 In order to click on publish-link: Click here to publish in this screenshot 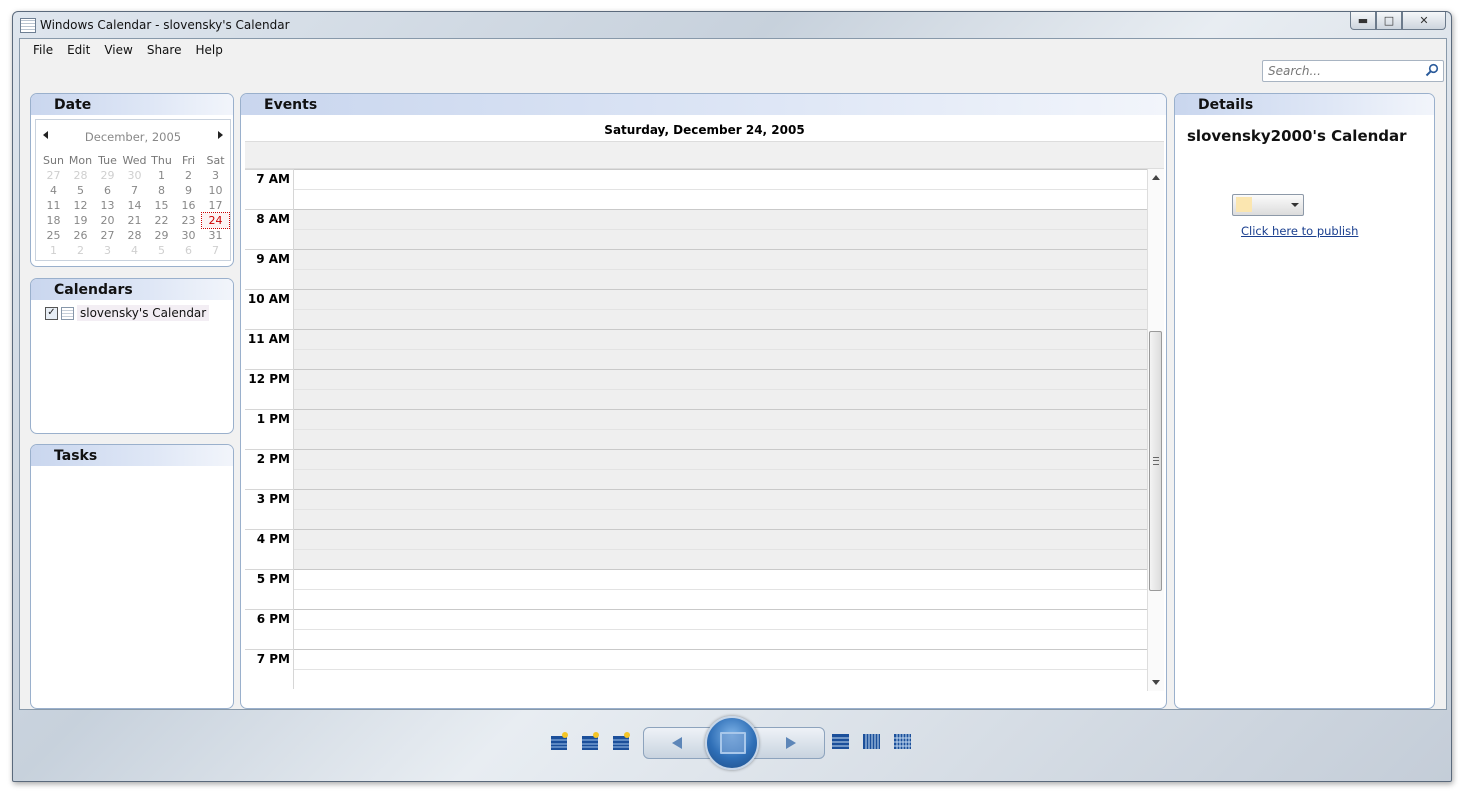, I will do `click(1299, 231)`.